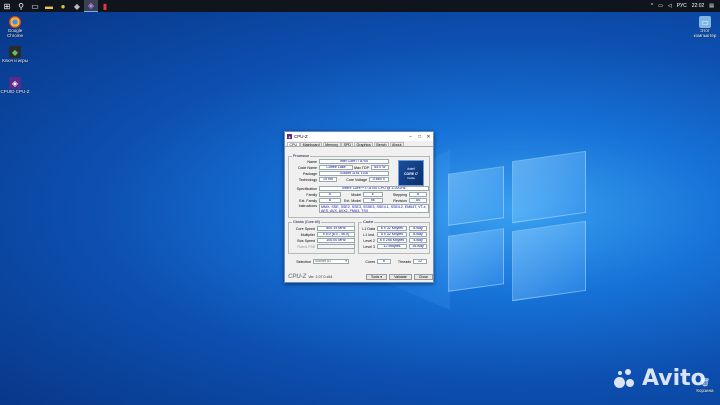  What do you see at coordinates (331, 261) in the screenshot?
I see `selection-dropdown: Socket #1 ▾` at bounding box center [331, 261].